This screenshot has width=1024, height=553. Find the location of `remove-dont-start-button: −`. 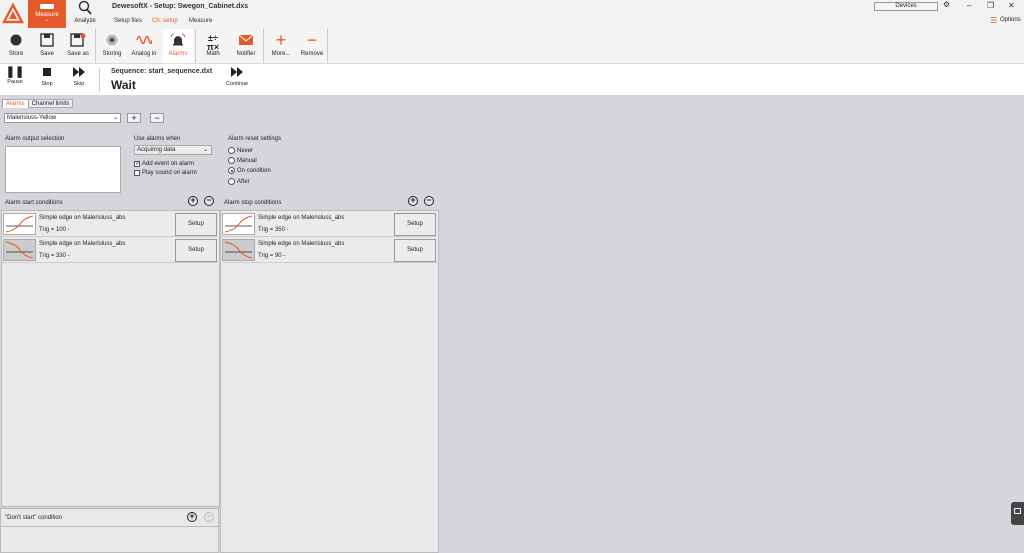

remove-dont-start-button: − is located at coordinates (209, 517).